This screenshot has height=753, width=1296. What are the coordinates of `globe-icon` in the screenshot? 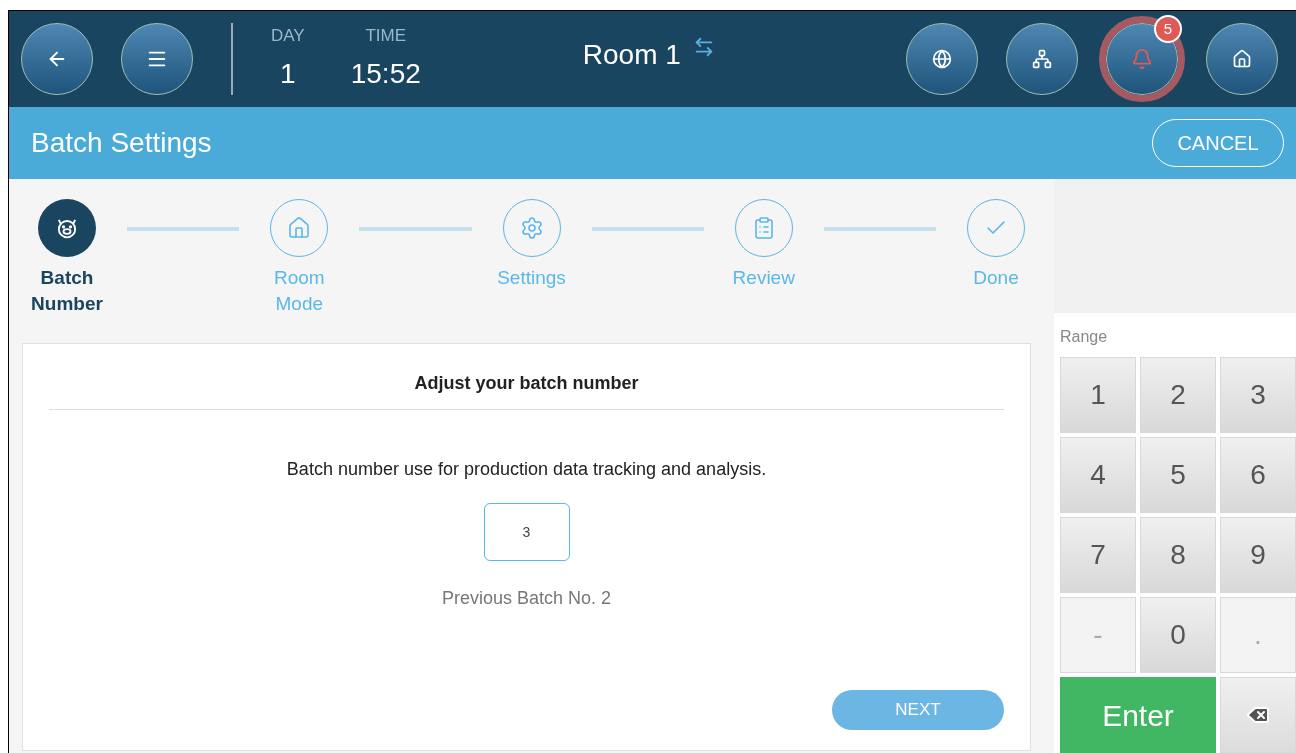 It's located at (942, 59).